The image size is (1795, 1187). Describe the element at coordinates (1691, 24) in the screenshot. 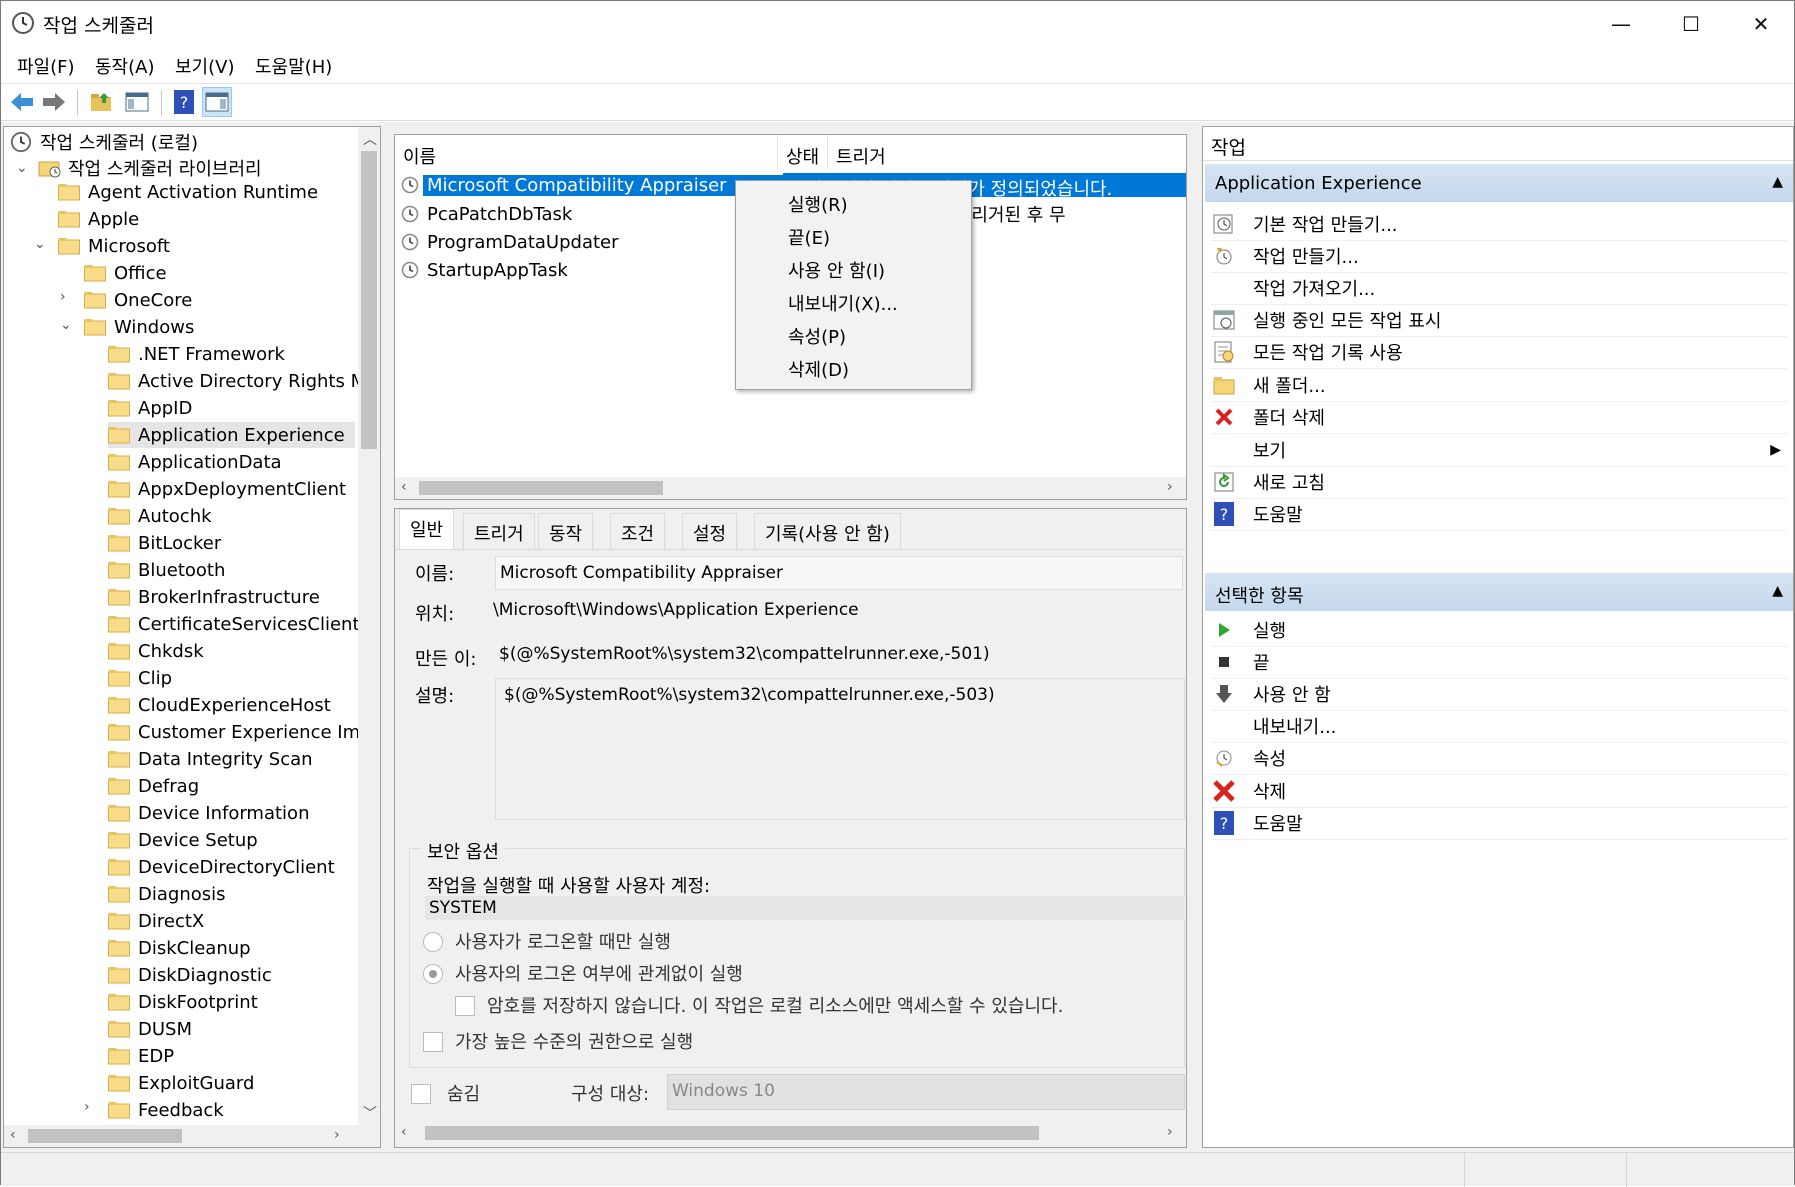

I see `maximize-button: ☐` at that location.